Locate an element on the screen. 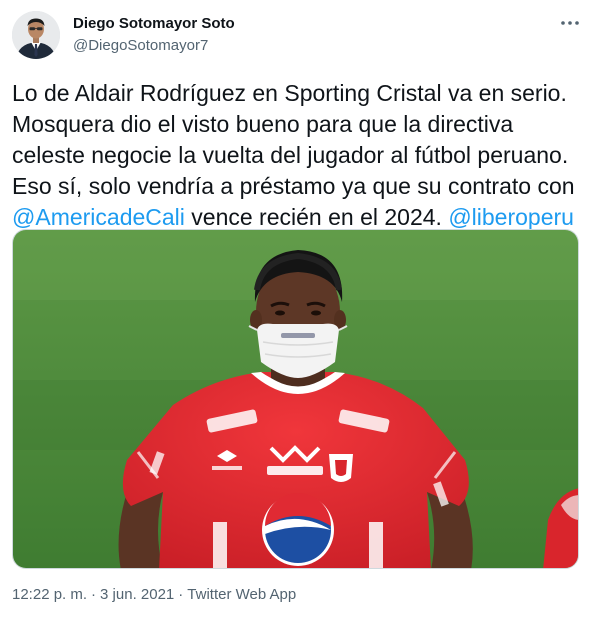 The height and width of the screenshot is (617, 600). tweet-metadata: 12:22 p. m. · 3 jun. 2021 · Twitter Web App is located at coordinates (154, 594).